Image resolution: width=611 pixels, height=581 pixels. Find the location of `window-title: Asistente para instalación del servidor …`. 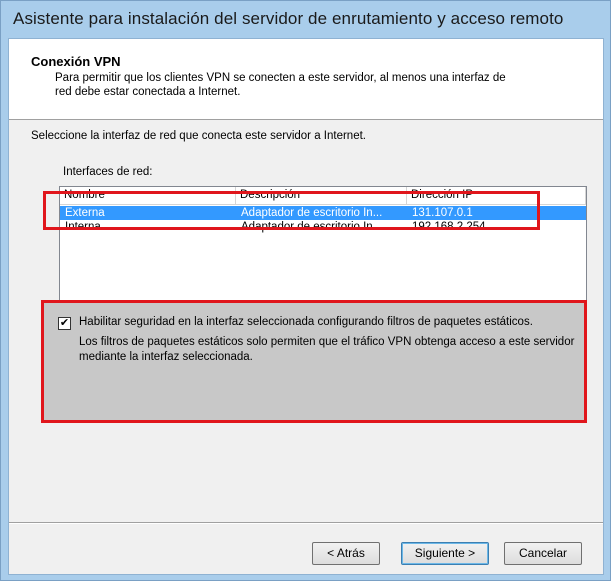

window-title: Asistente para instalación del servidor … is located at coordinates (288, 18).